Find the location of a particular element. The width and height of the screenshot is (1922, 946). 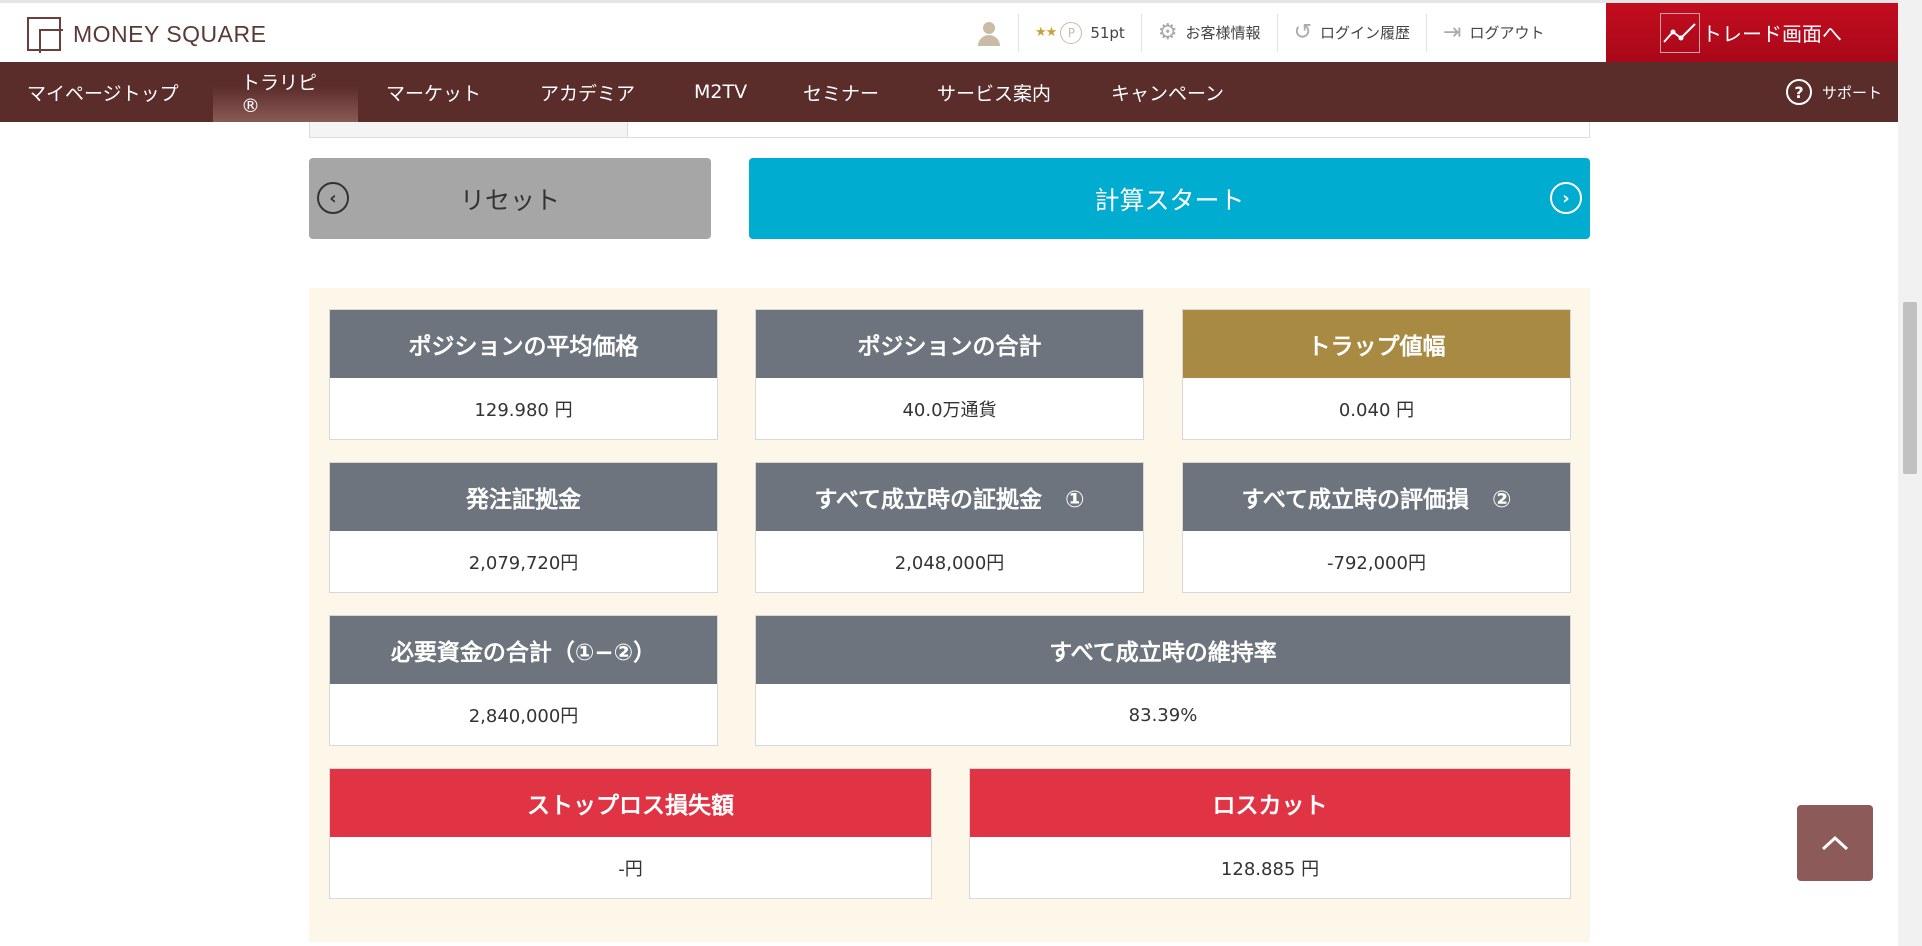

result-label: すべて成立時の維持率 is located at coordinates (1163, 650).